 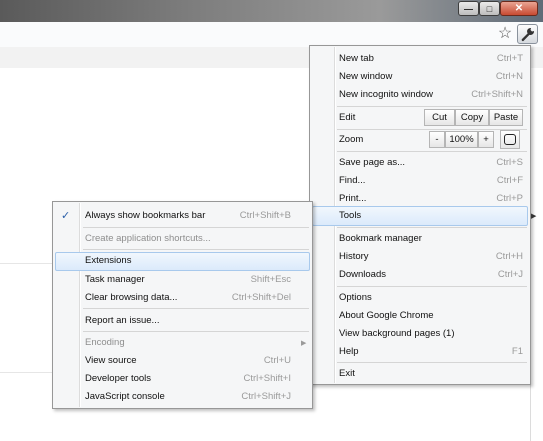 I want to click on minimize-icon: —, so click(x=468, y=8).